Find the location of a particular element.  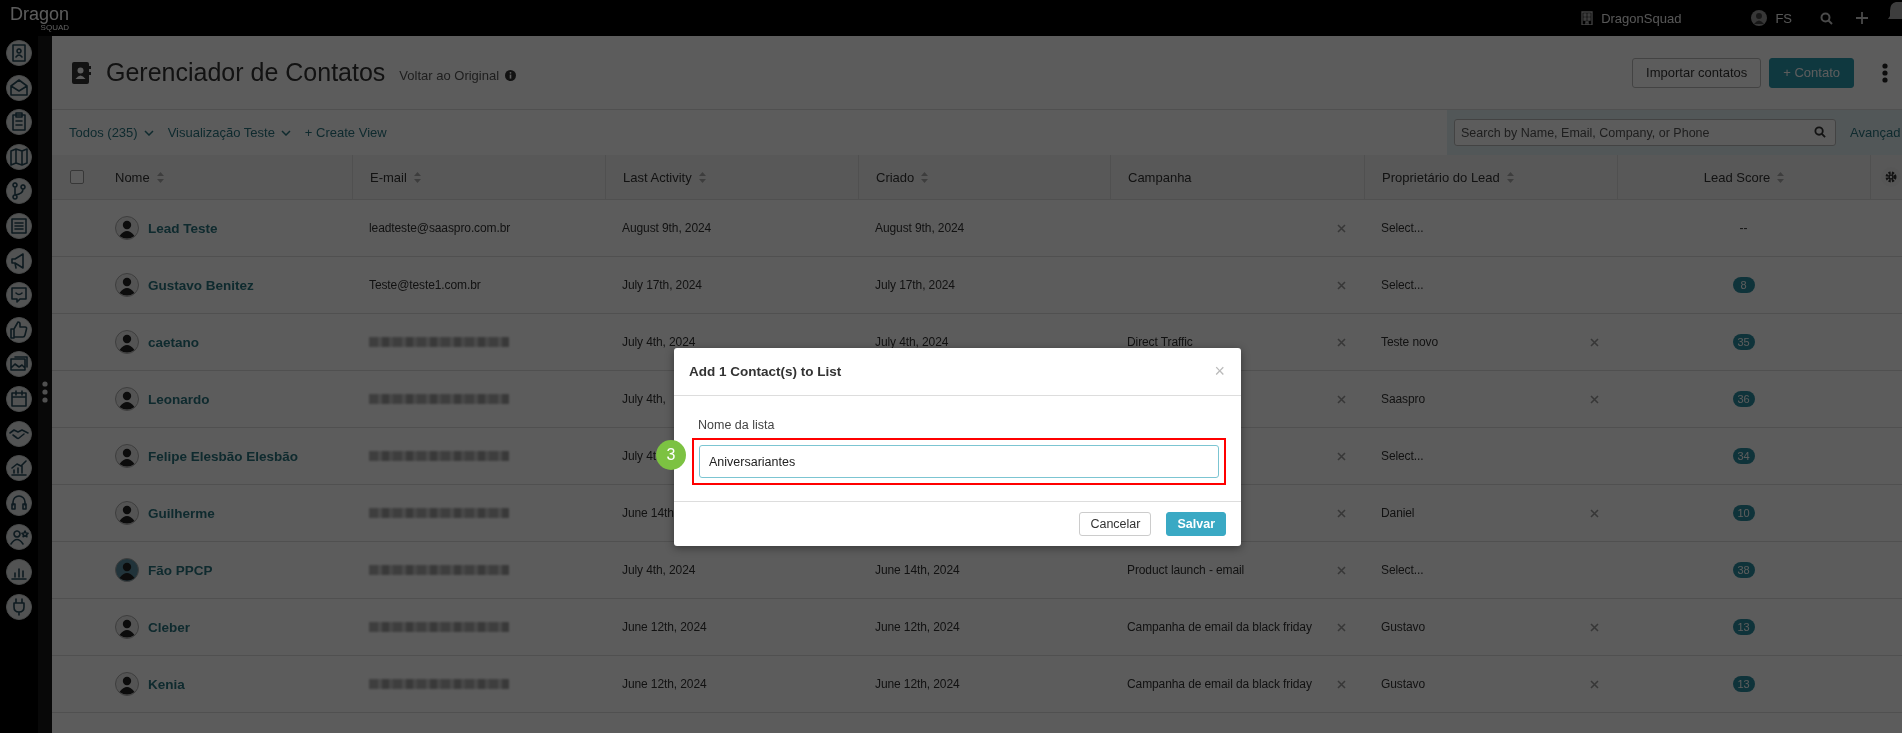

import-button: Importar contatos is located at coordinates (1697, 72).